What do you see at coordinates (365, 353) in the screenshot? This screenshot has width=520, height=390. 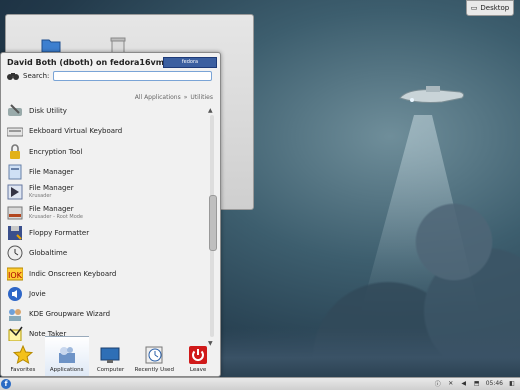 I see `wallpaper-sea-floor` at bounding box center [365, 353].